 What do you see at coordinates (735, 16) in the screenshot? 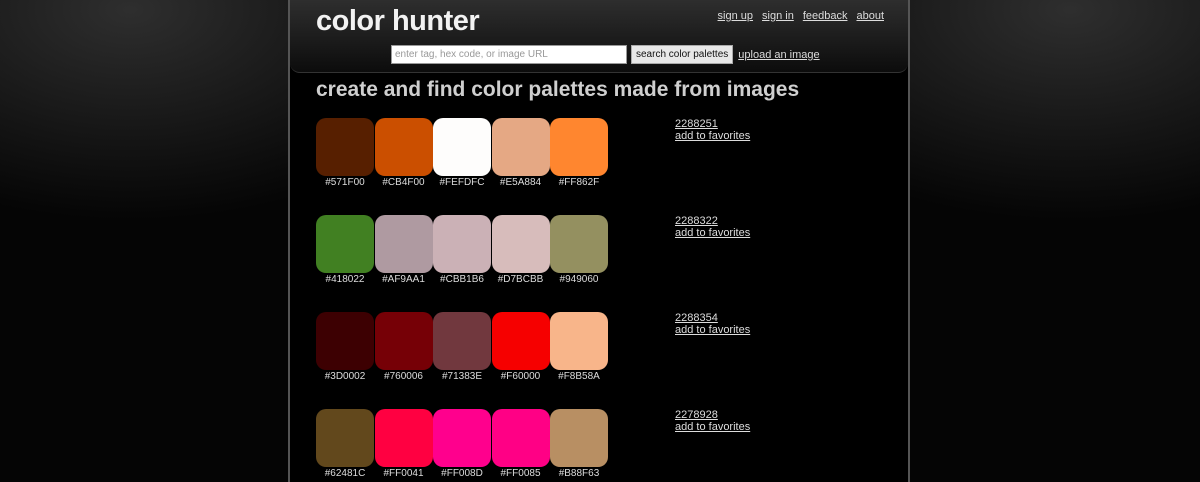
I see `nav-sign-up-link: sign up` at bounding box center [735, 16].